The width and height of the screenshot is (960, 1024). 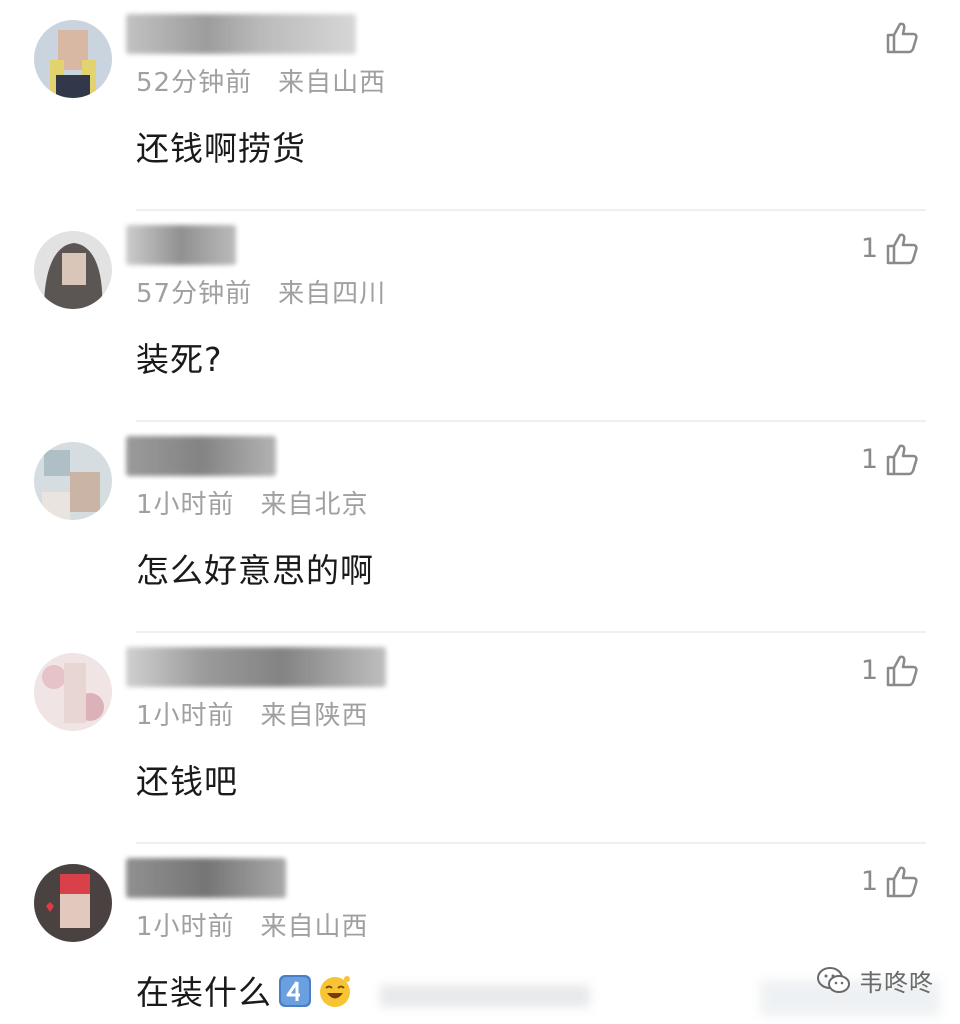 What do you see at coordinates (194, 83) in the screenshot?
I see `comment-time: 52分钟前` at bounding box center [194, 83].